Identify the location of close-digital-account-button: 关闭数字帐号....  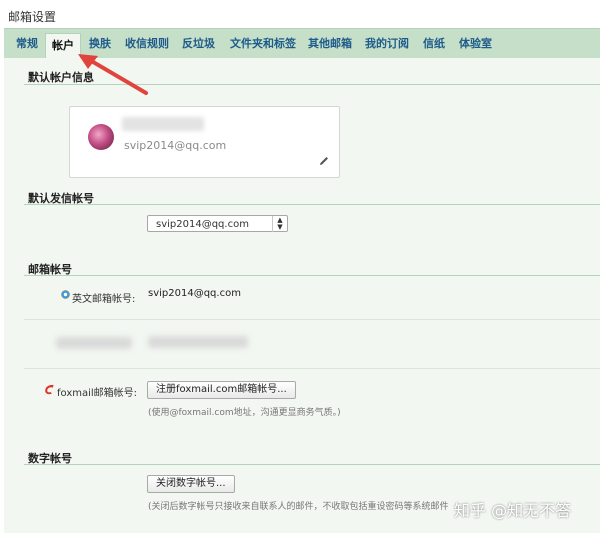
(191, 484).